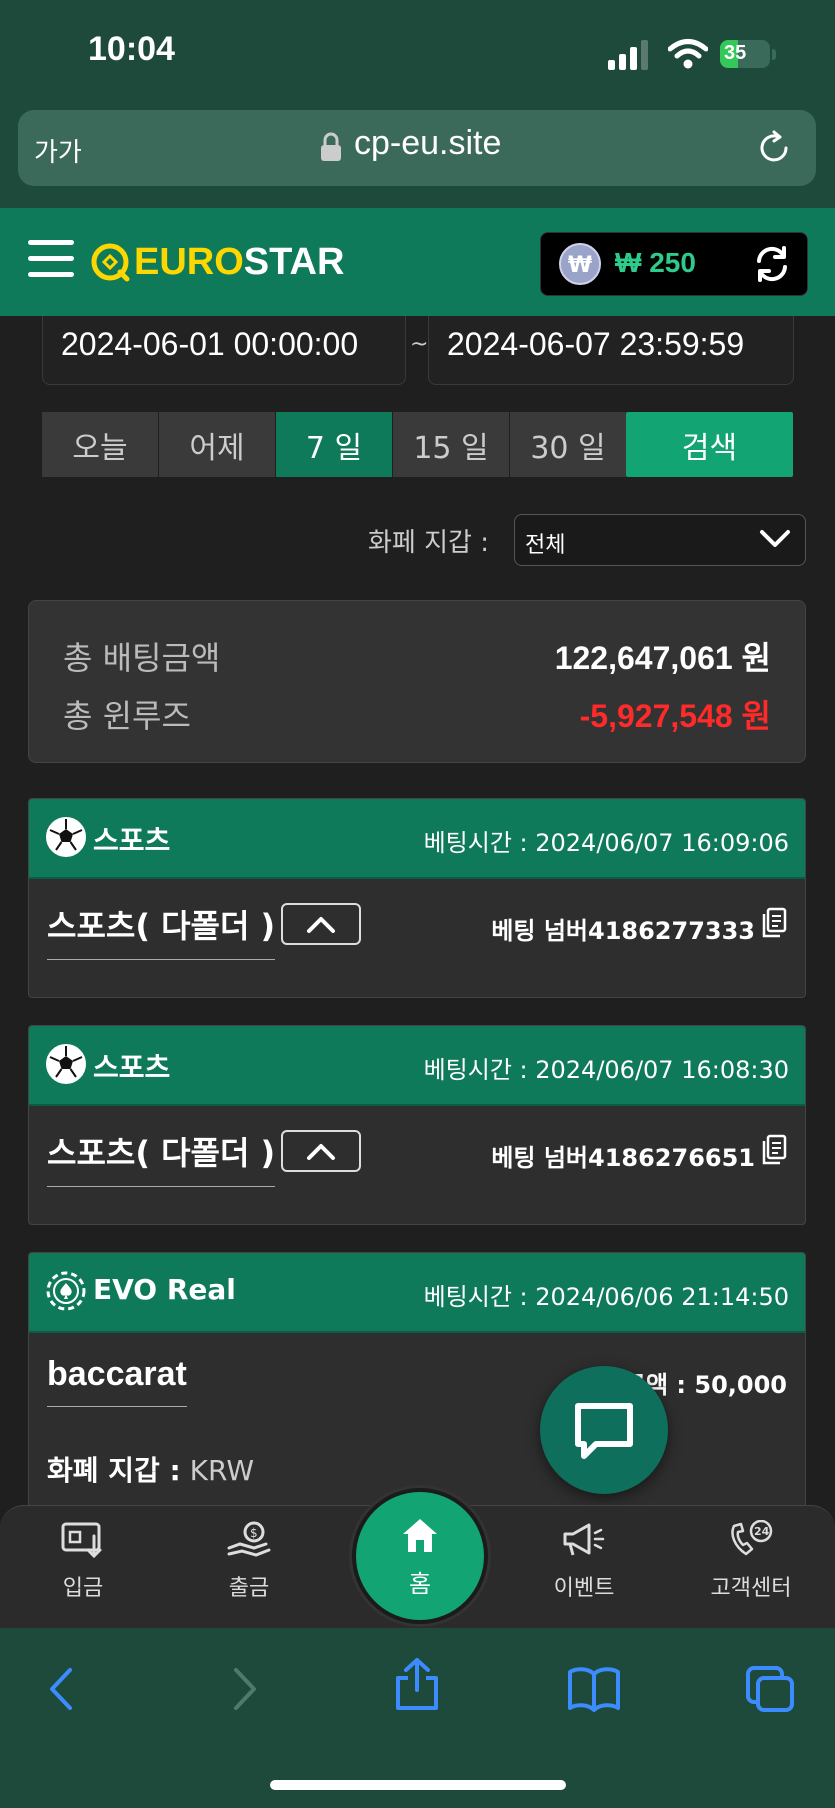 This screenshot has width=835, height=1808. I want to click on live-chat-button, so click(604, 1430).